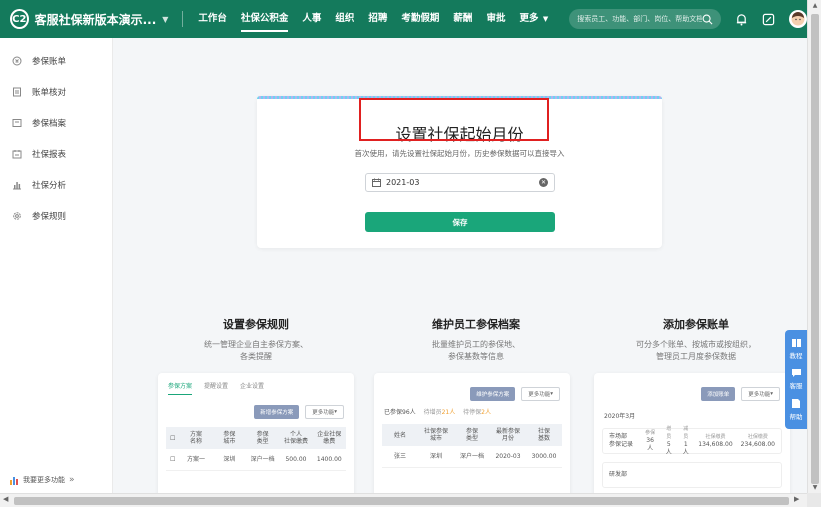 The height and width of the screenshot is (507, 821). I want to click on sidebar-item-insurance-bill: 参保账单, so click(56, 61).